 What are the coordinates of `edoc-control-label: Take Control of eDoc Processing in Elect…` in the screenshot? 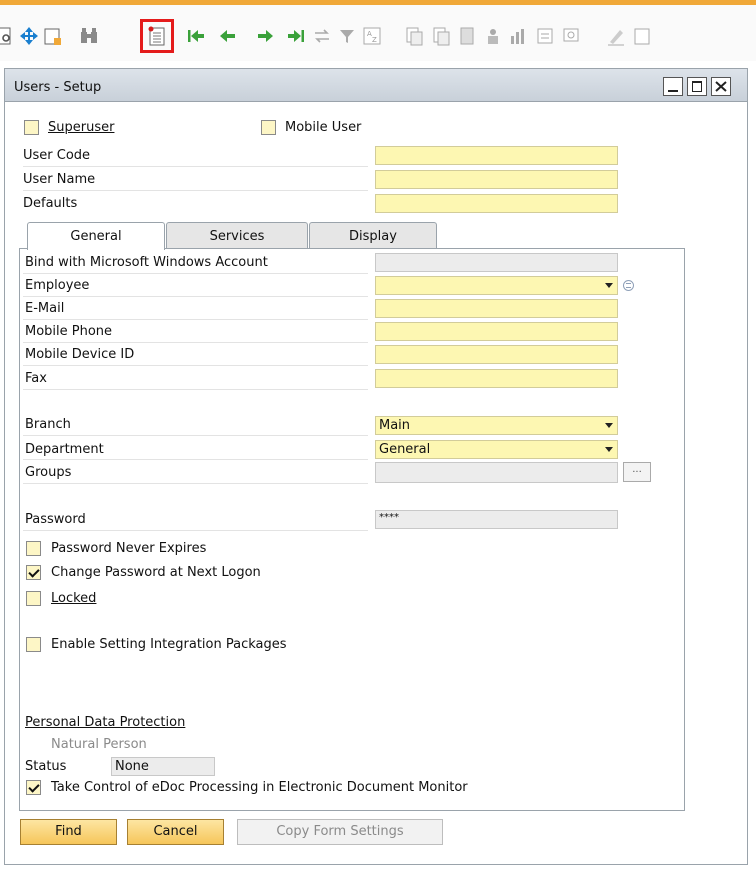 It's located at (259, 787).